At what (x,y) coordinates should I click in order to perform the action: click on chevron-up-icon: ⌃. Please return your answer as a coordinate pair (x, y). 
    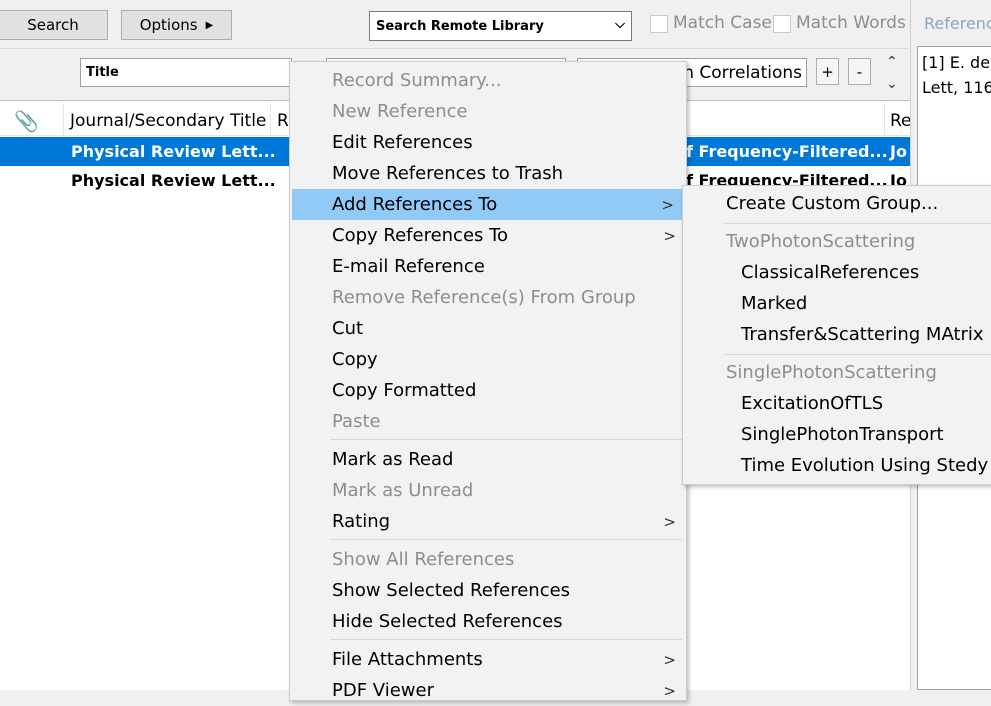
    Looking at the image, I should click on (892, 62).